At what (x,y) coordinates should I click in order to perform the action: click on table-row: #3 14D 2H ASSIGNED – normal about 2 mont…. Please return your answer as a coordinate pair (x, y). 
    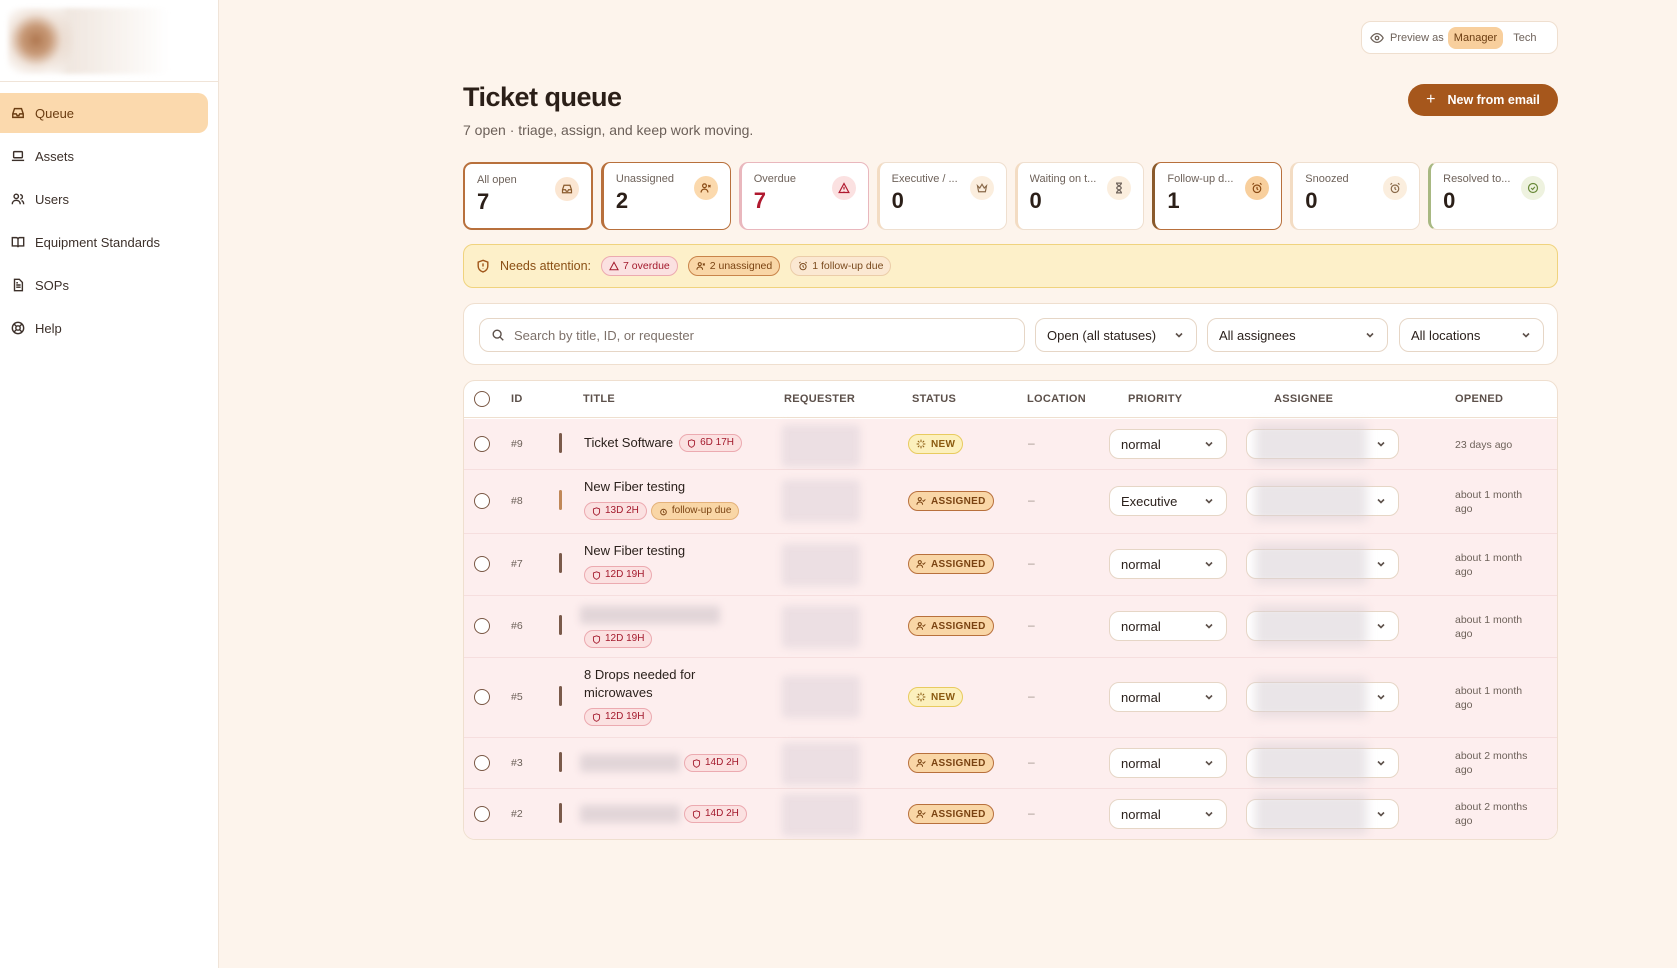
    Looking at the image, I should click on (1010, 763).